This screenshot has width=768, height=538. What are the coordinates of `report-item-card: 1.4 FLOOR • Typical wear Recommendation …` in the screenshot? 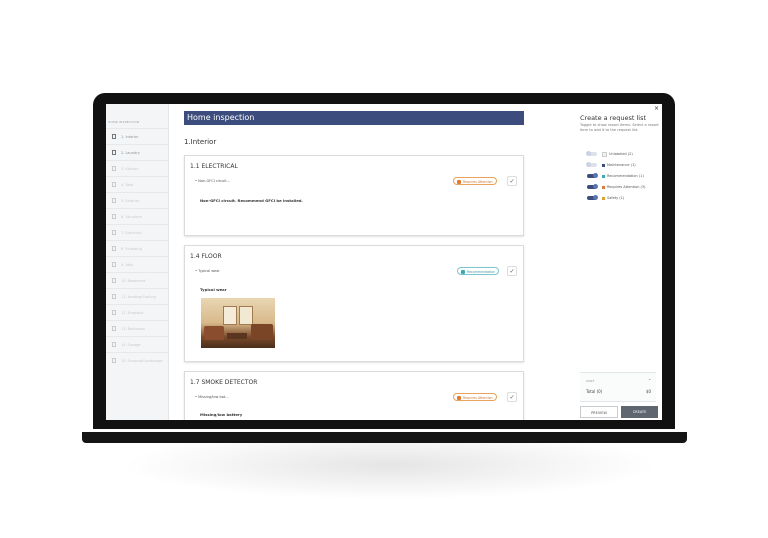 It's located at (354, 303).